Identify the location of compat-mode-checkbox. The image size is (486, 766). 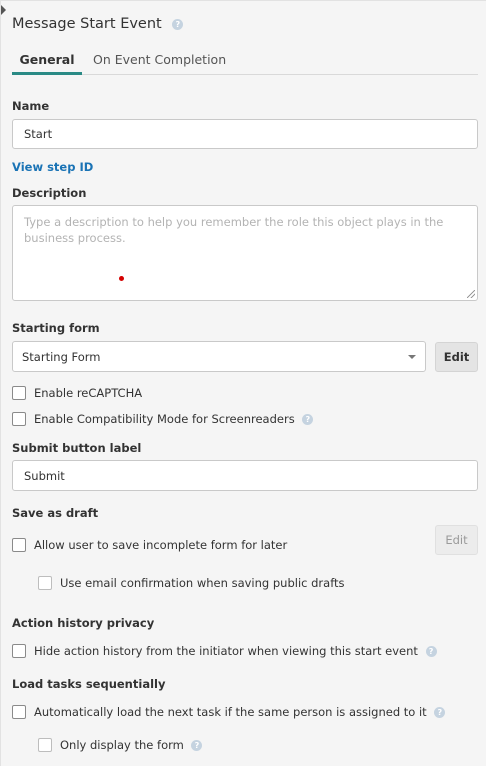
(19, 419).